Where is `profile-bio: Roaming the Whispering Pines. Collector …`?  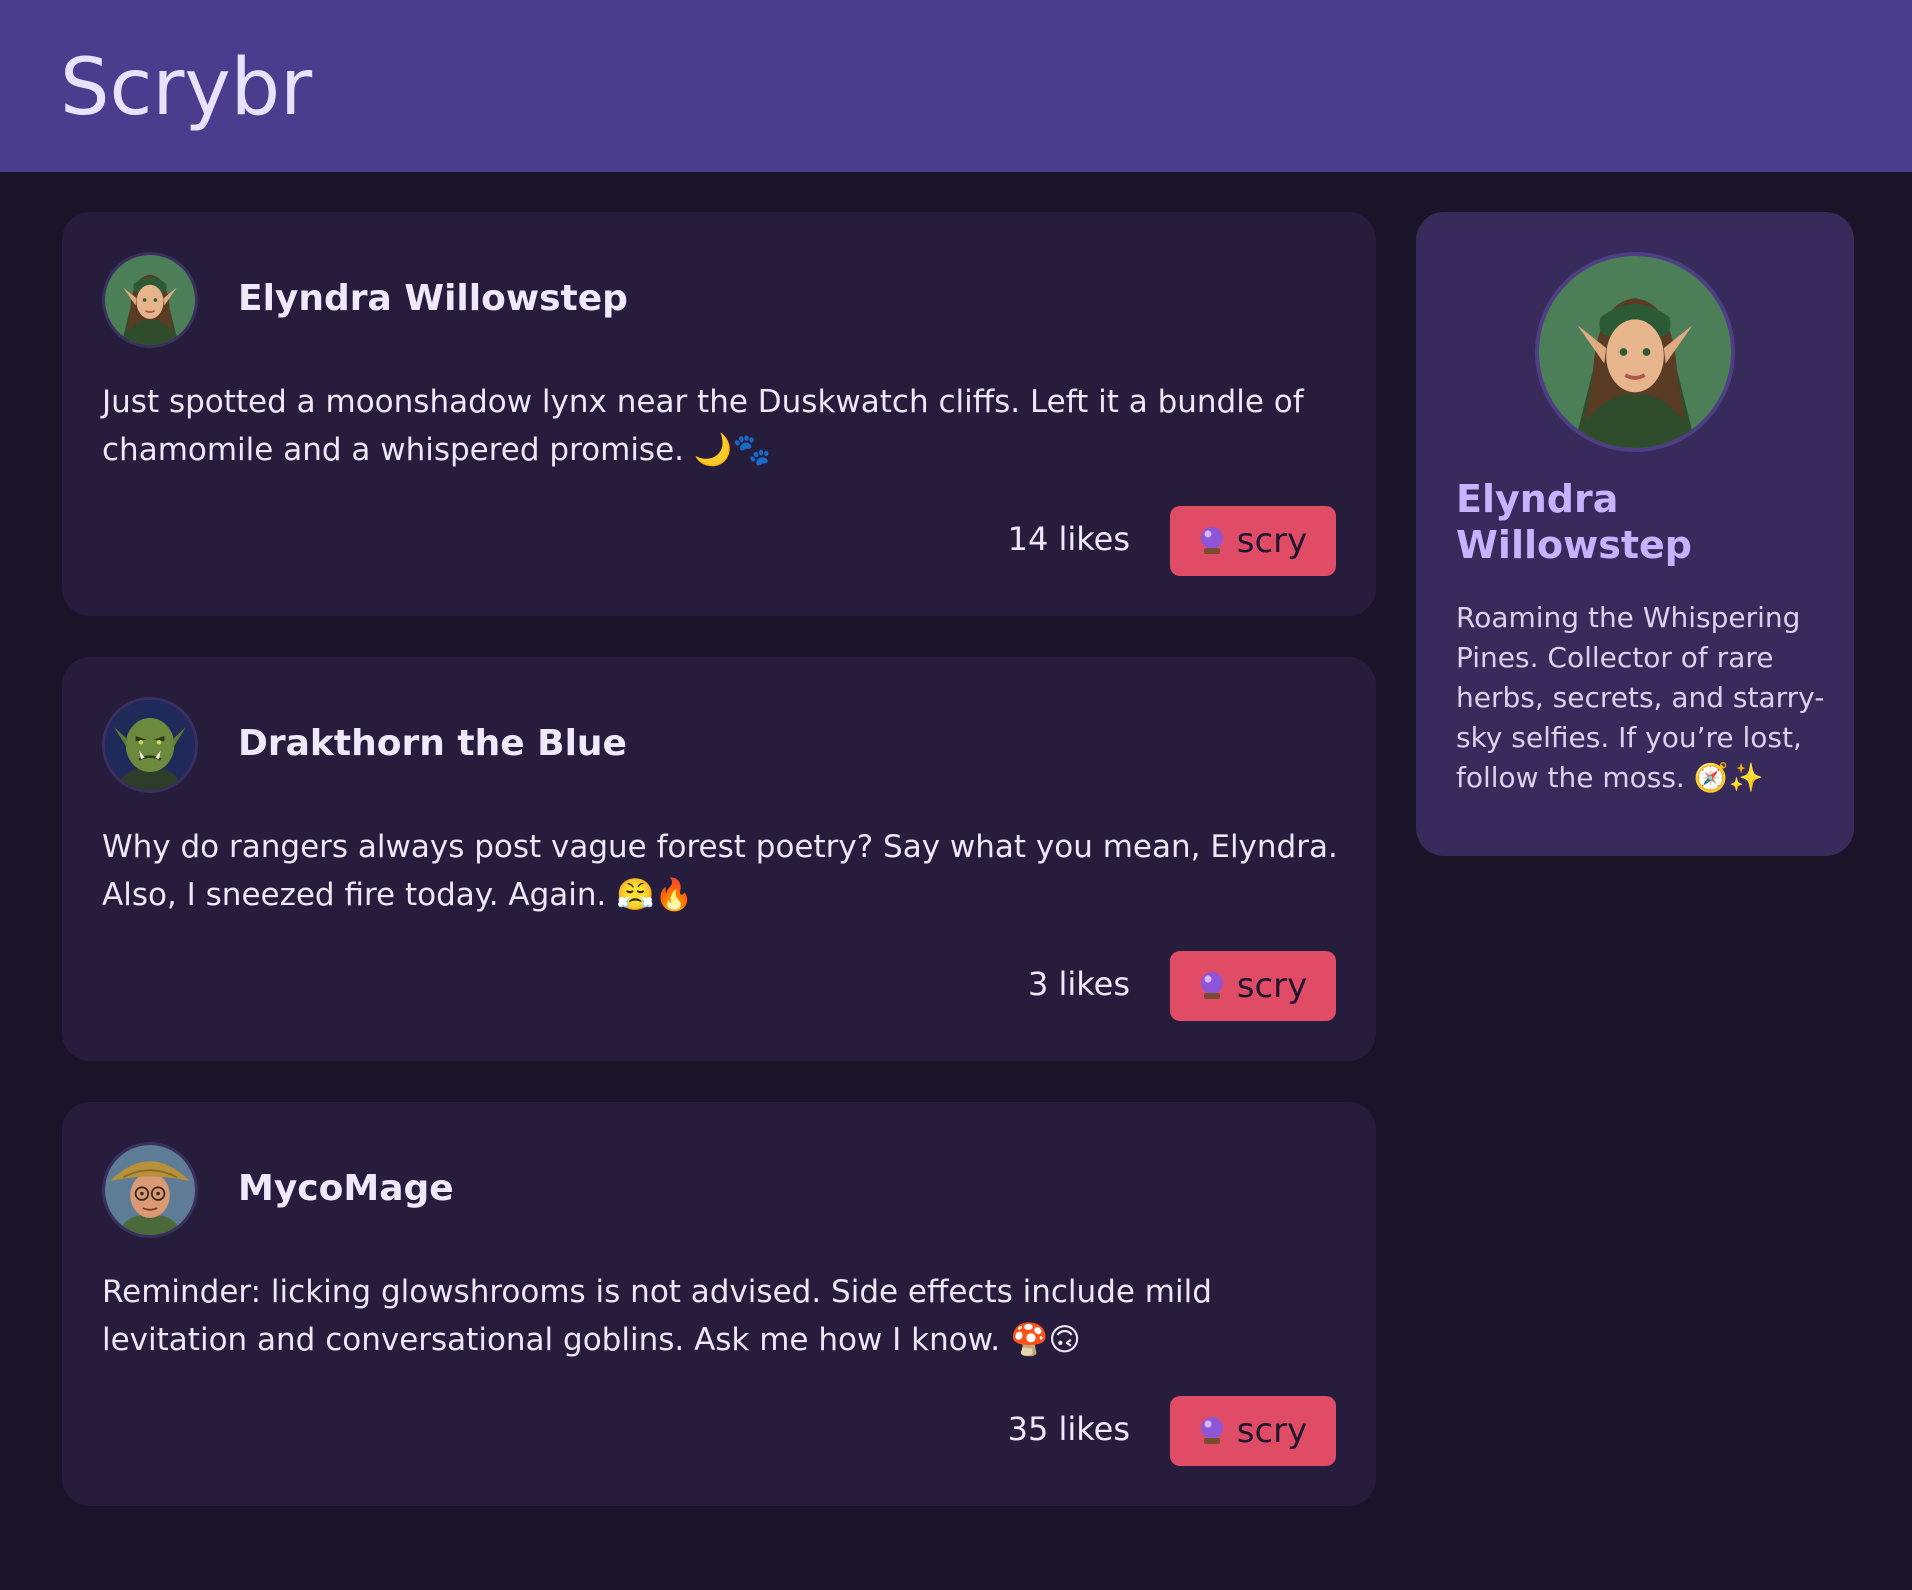
profile-bio: Roaming the Whispering Pines. Collector … is located at coordinates (1640, 697).